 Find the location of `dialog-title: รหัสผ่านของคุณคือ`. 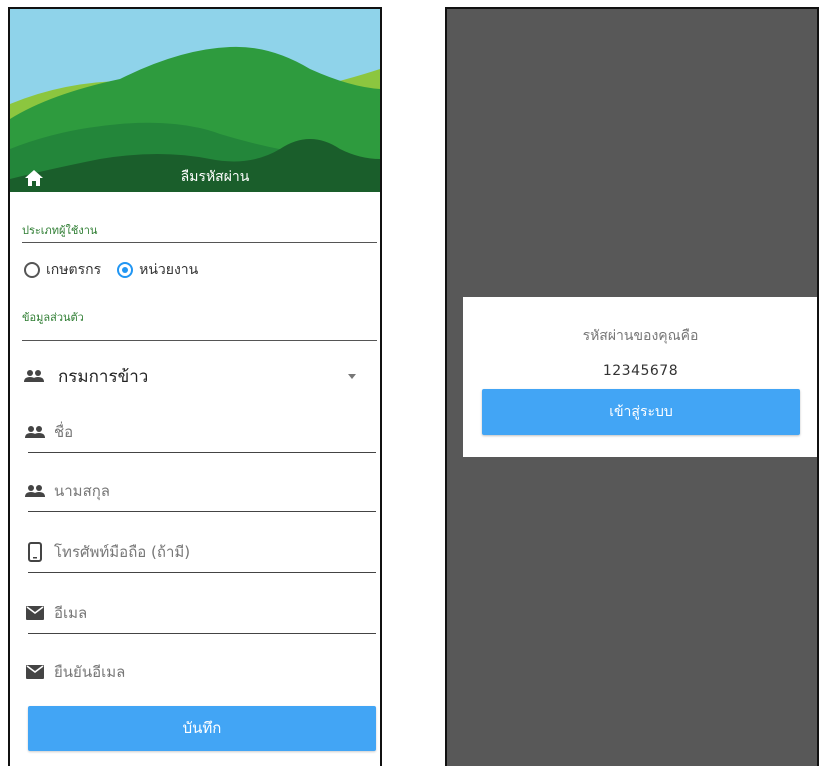

dialog-title: รหัสผ่านของคุณคือ is located at coordinates (640, 336).